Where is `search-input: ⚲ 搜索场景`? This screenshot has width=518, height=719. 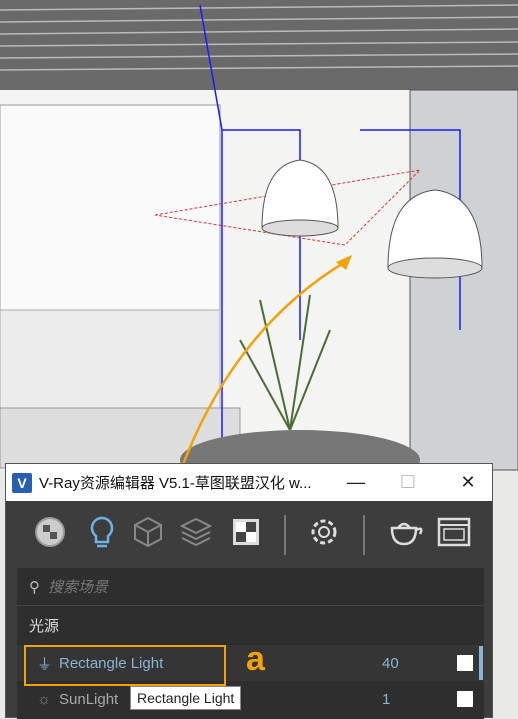
search-input: ⚲ 搜索场景 is located at coordinates (250, 587).